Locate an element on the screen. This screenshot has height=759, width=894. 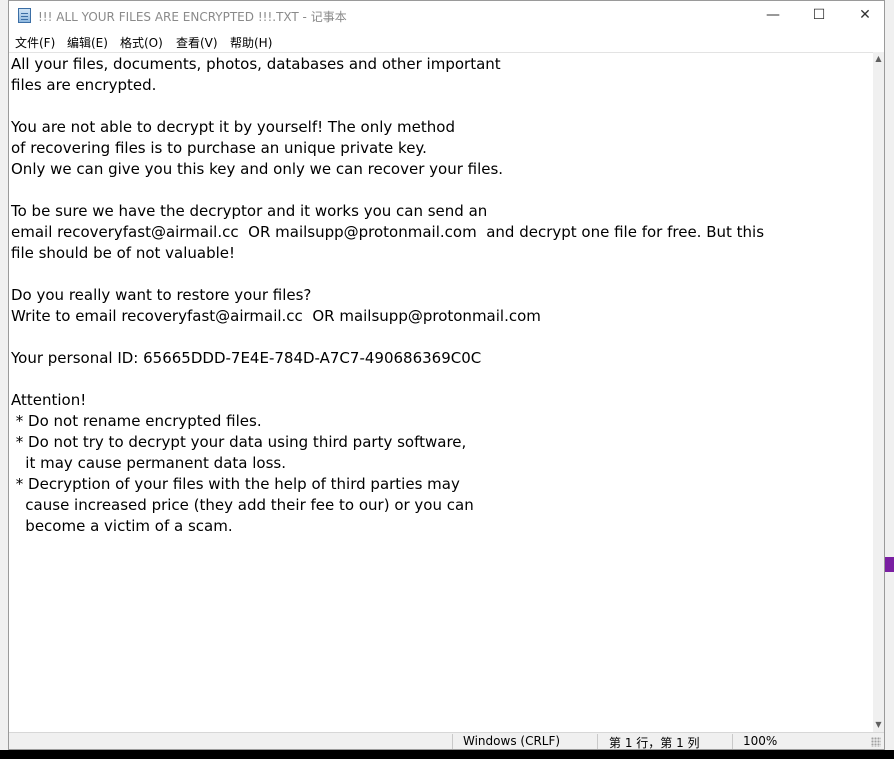
background-window-left is located at coordinates (4, 379).